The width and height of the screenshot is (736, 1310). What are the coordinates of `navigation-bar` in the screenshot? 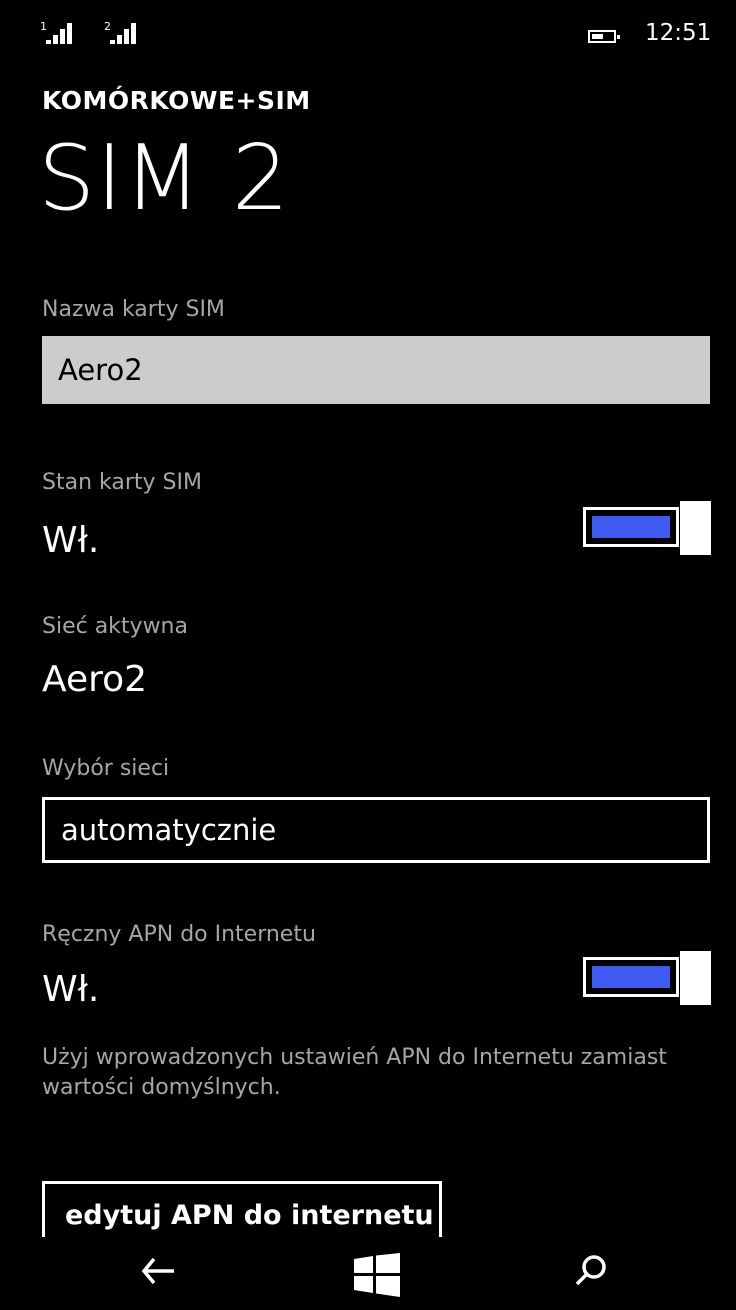 It's located at (368, 1273).